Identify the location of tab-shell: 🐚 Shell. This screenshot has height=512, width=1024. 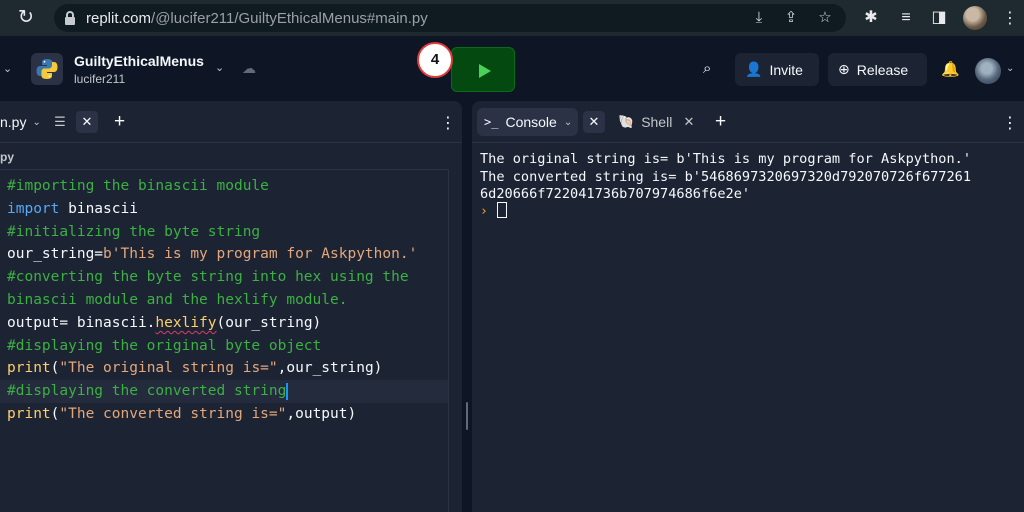
(645, 122).